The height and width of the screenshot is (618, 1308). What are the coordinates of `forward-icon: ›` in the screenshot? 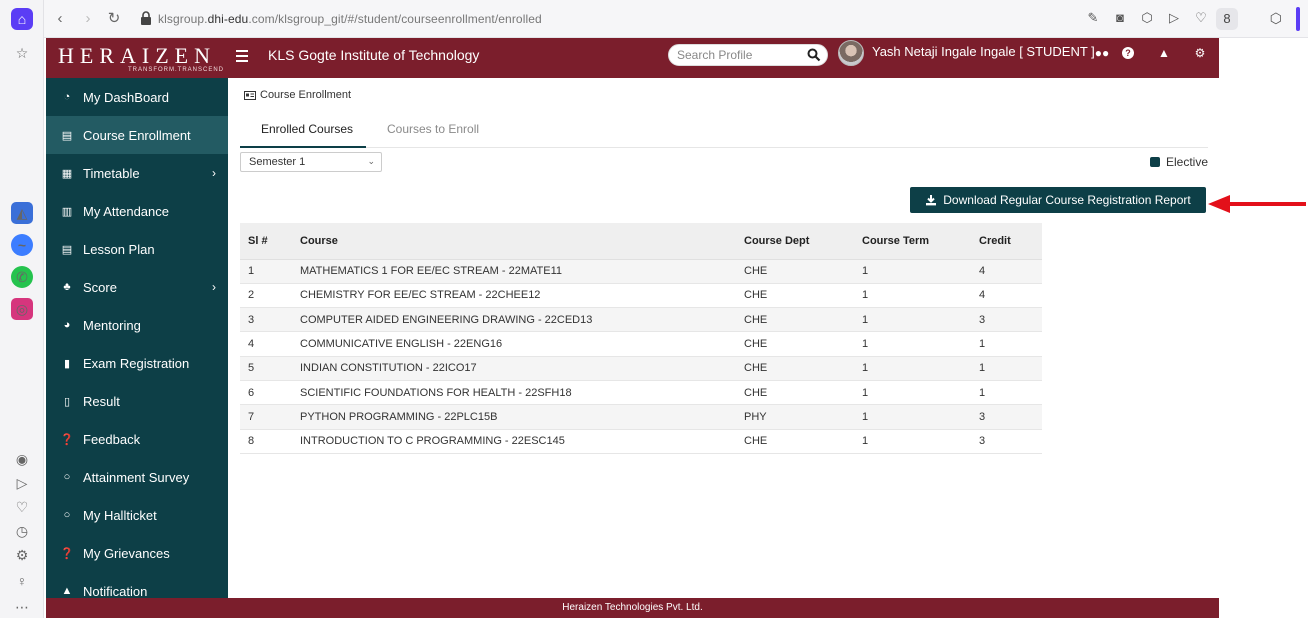 It's located at (88, 19).